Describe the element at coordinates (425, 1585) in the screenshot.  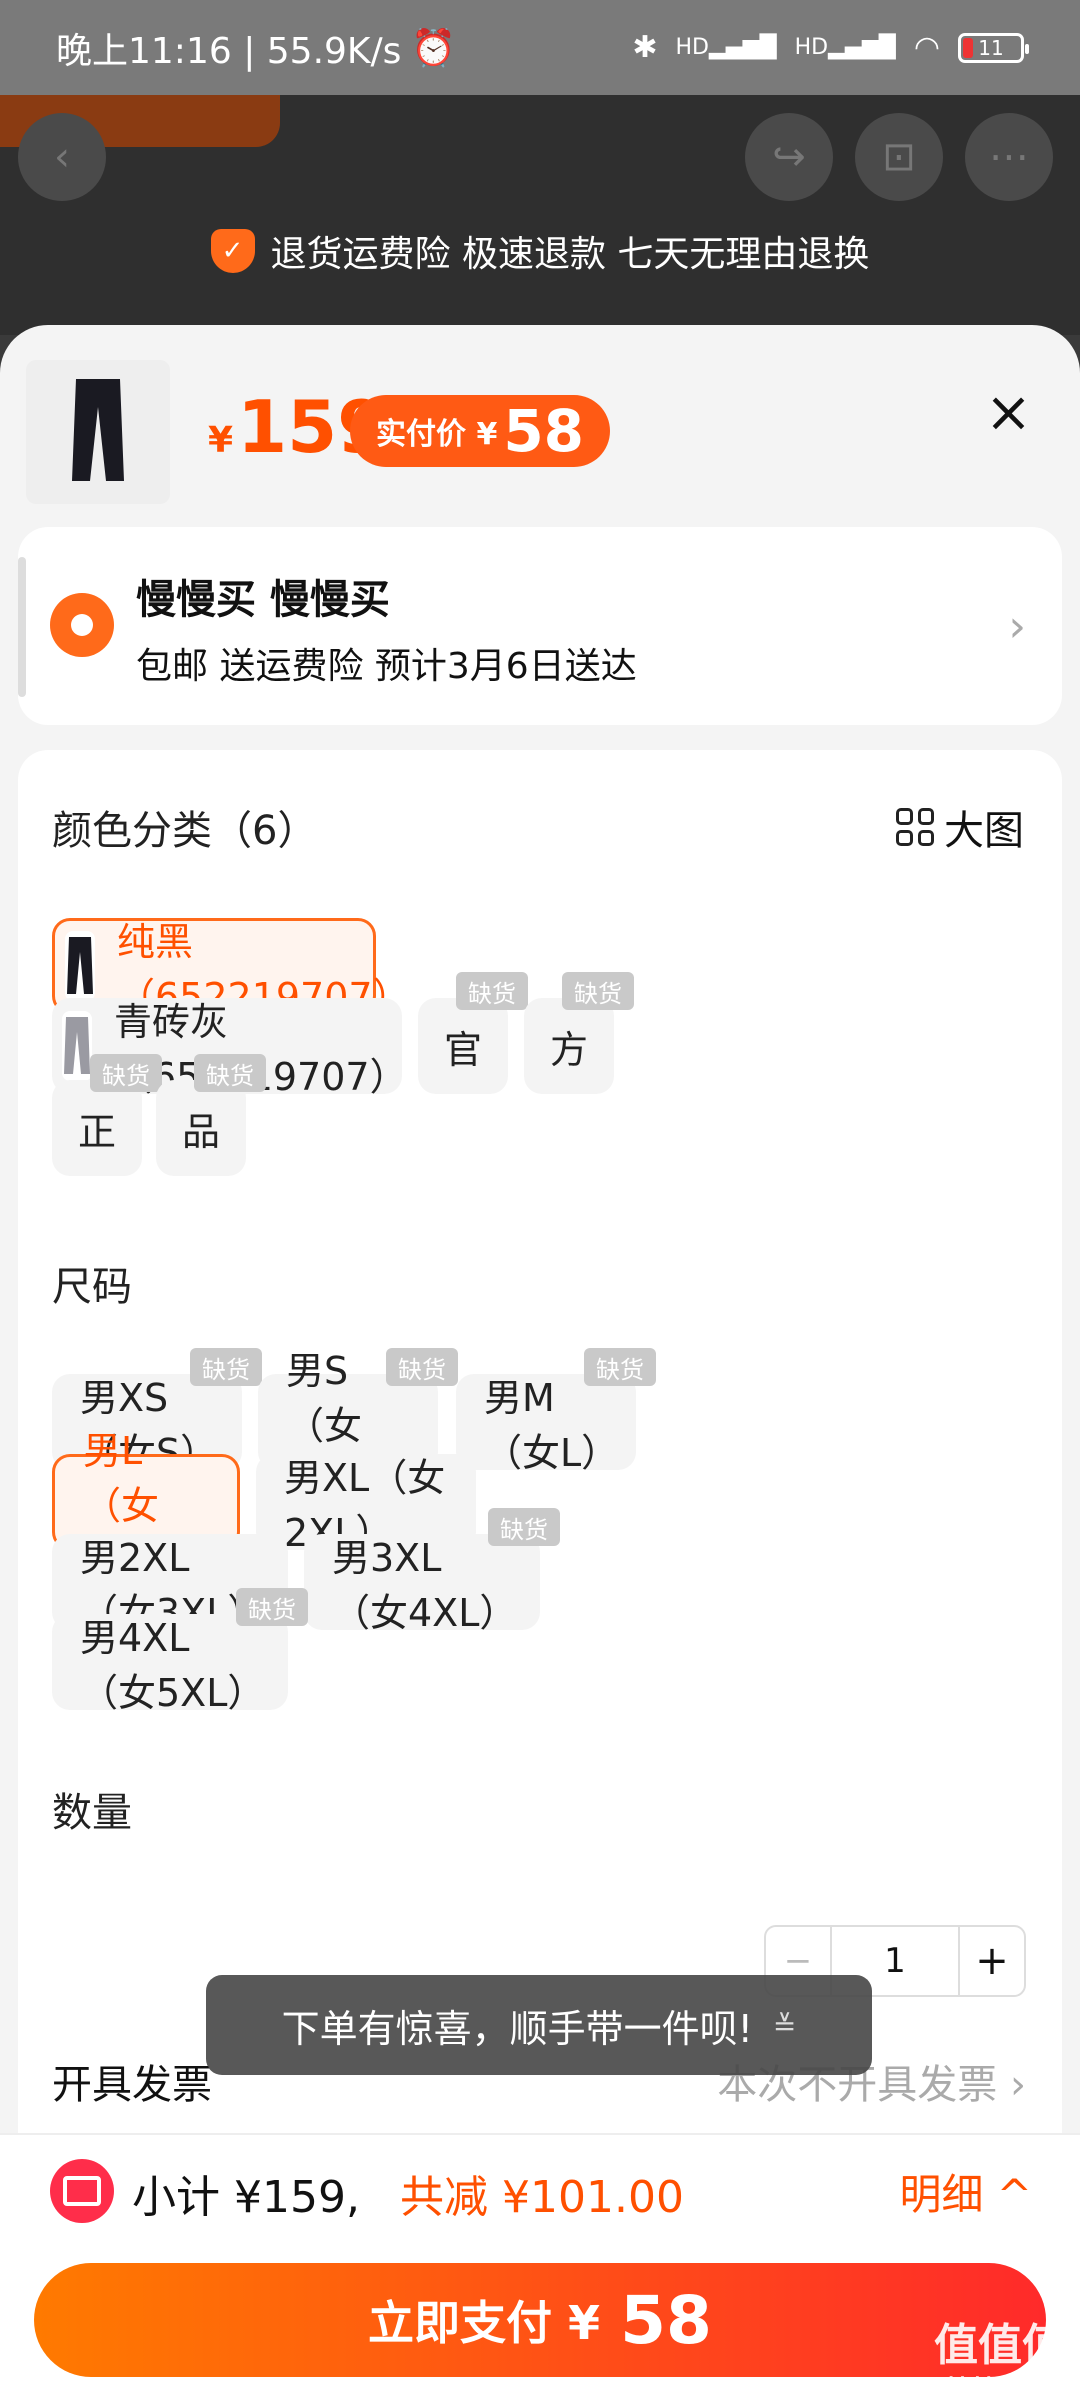
I see `size-option-label: 男3XL（女4XL）` at that location.